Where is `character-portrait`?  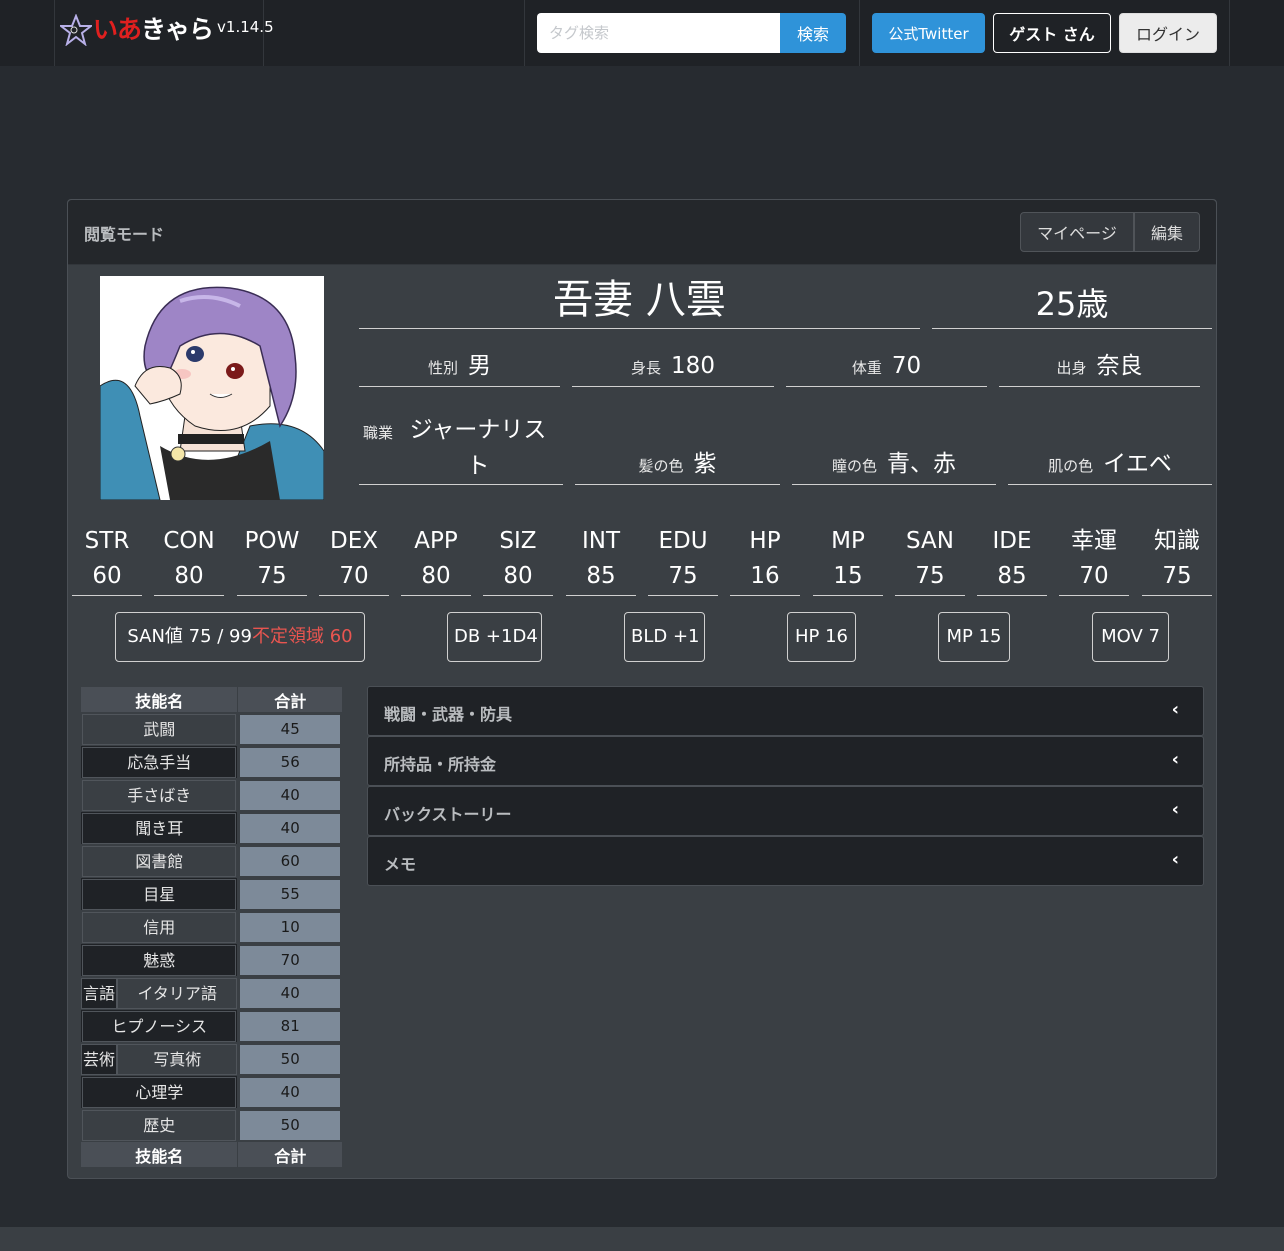 character-portrait is located at coordinates (212, 388).